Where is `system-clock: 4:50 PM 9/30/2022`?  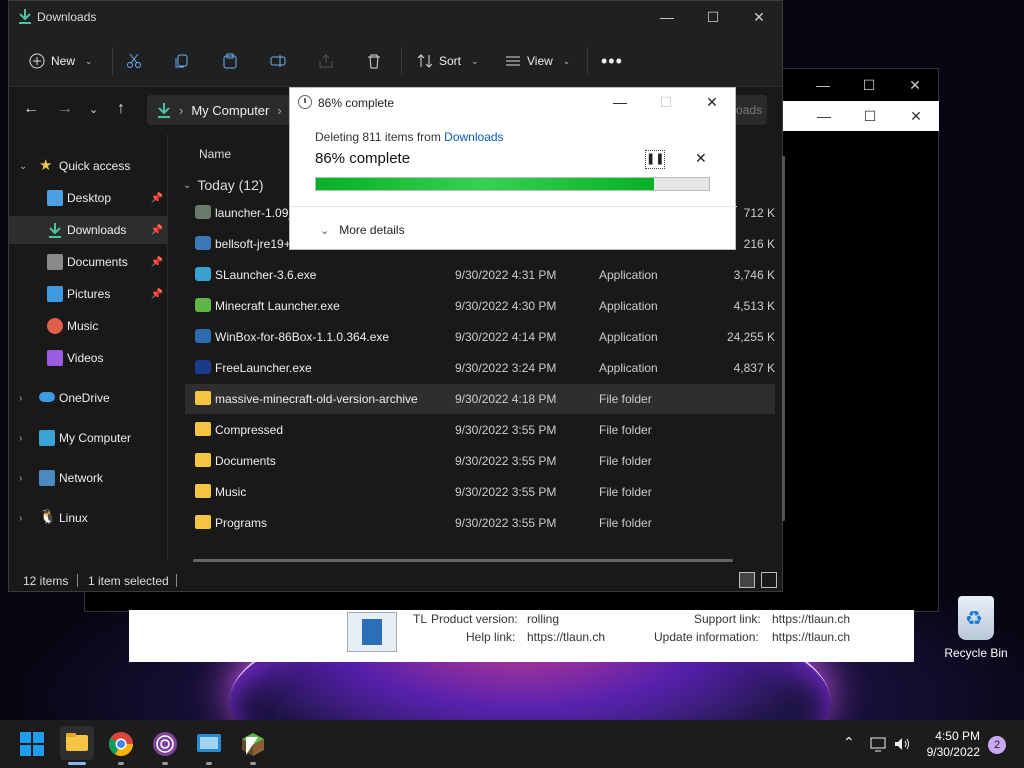 system-clock: 4:50 PM 9/30/2022 is located at coordinates (953, 744).